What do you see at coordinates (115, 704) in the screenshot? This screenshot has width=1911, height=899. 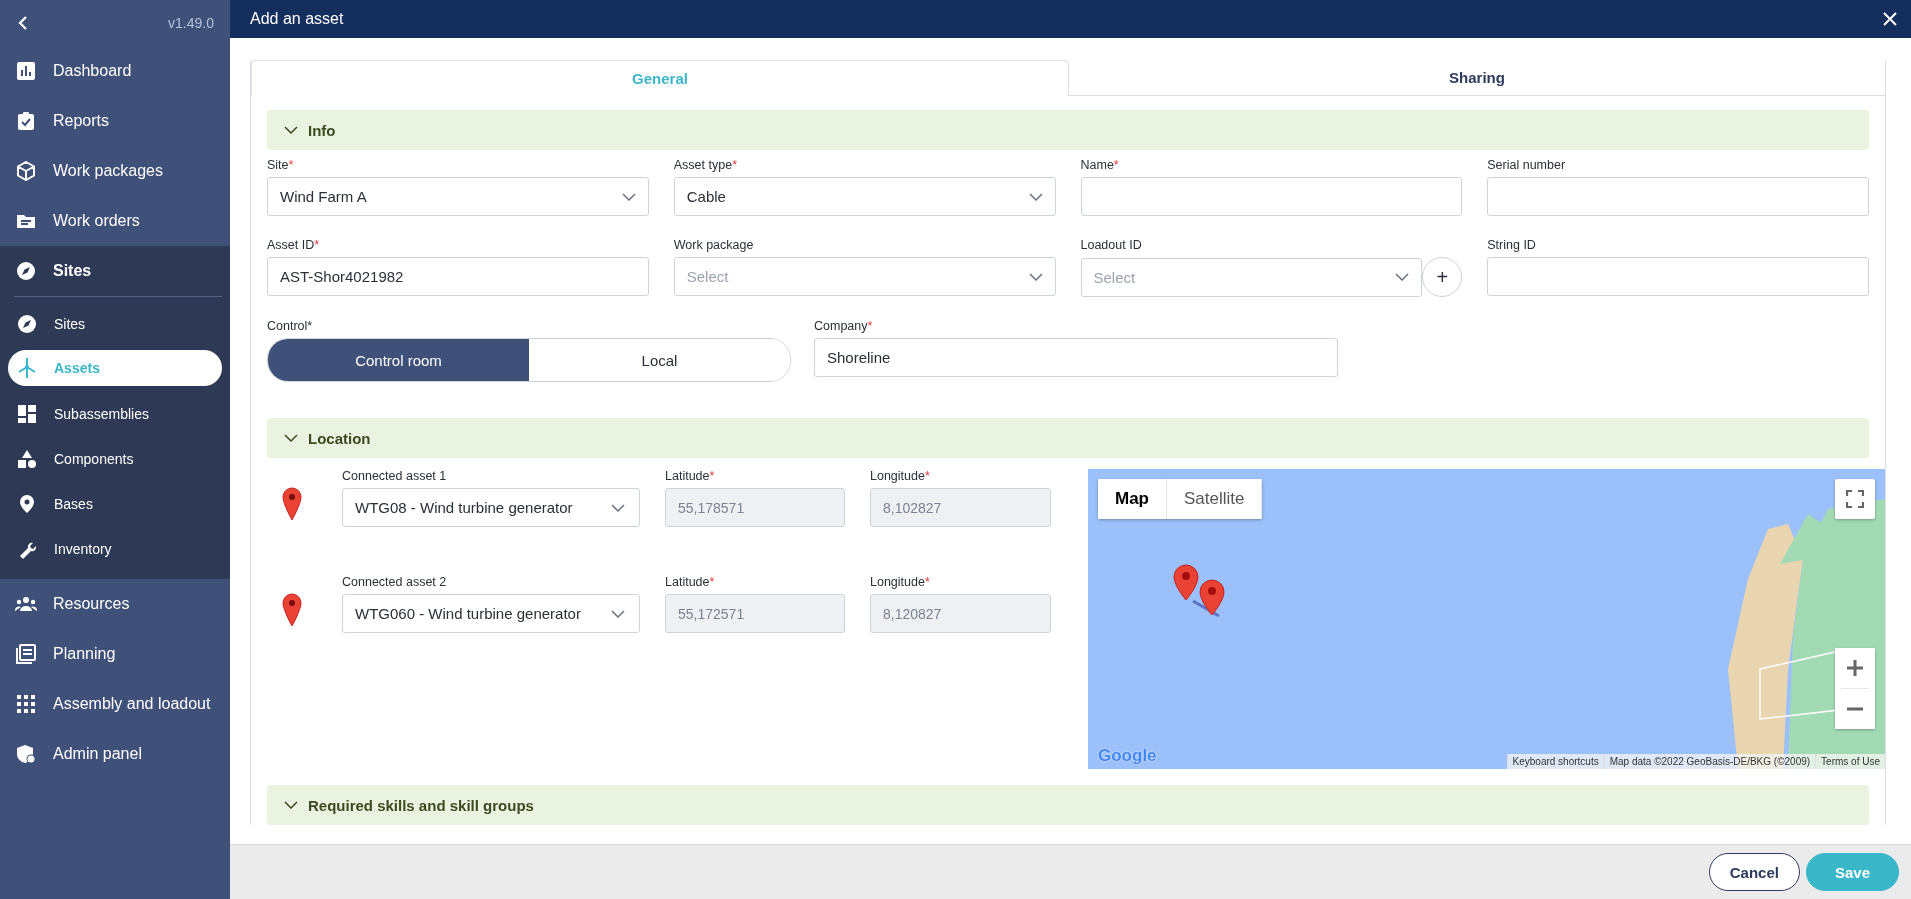 I see `nav-item: Assembly and loadout` at bounding box center [115, 704].